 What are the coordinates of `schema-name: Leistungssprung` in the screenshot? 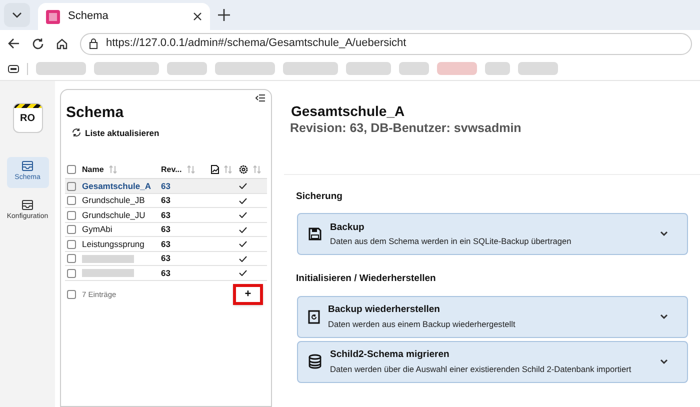 It's located at (113, 243).